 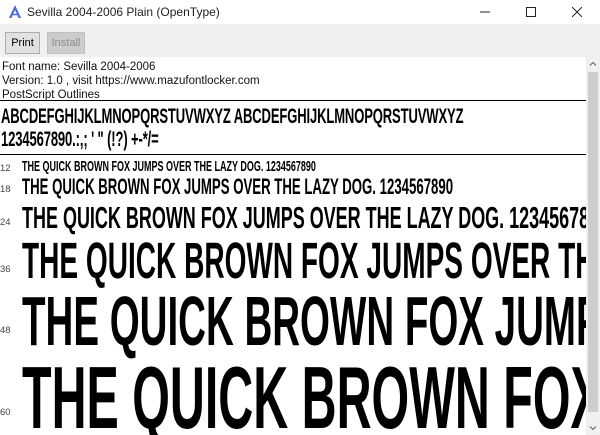 I want to click on maximize-icon, so click(x=531, y=12).